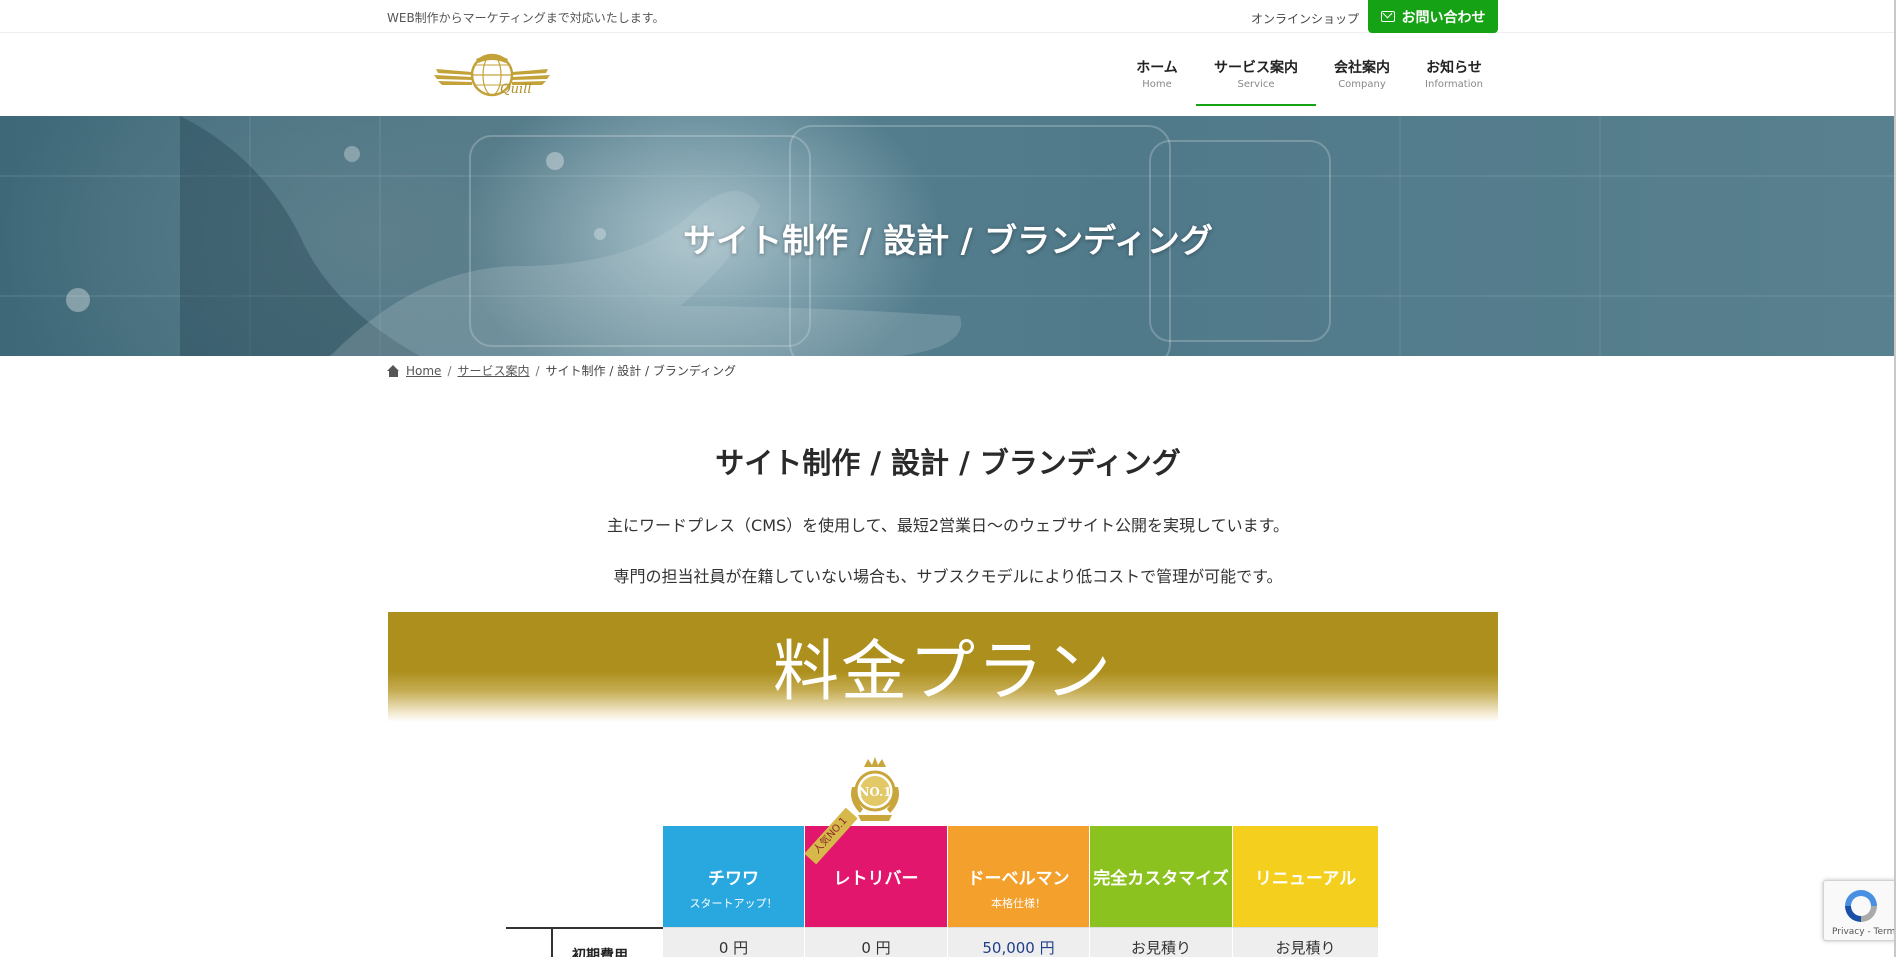 The width and height of the screenshot is (1896, 957). I want to click on recaptcha-badge: Privacy - Terms, so click(1859, 910).